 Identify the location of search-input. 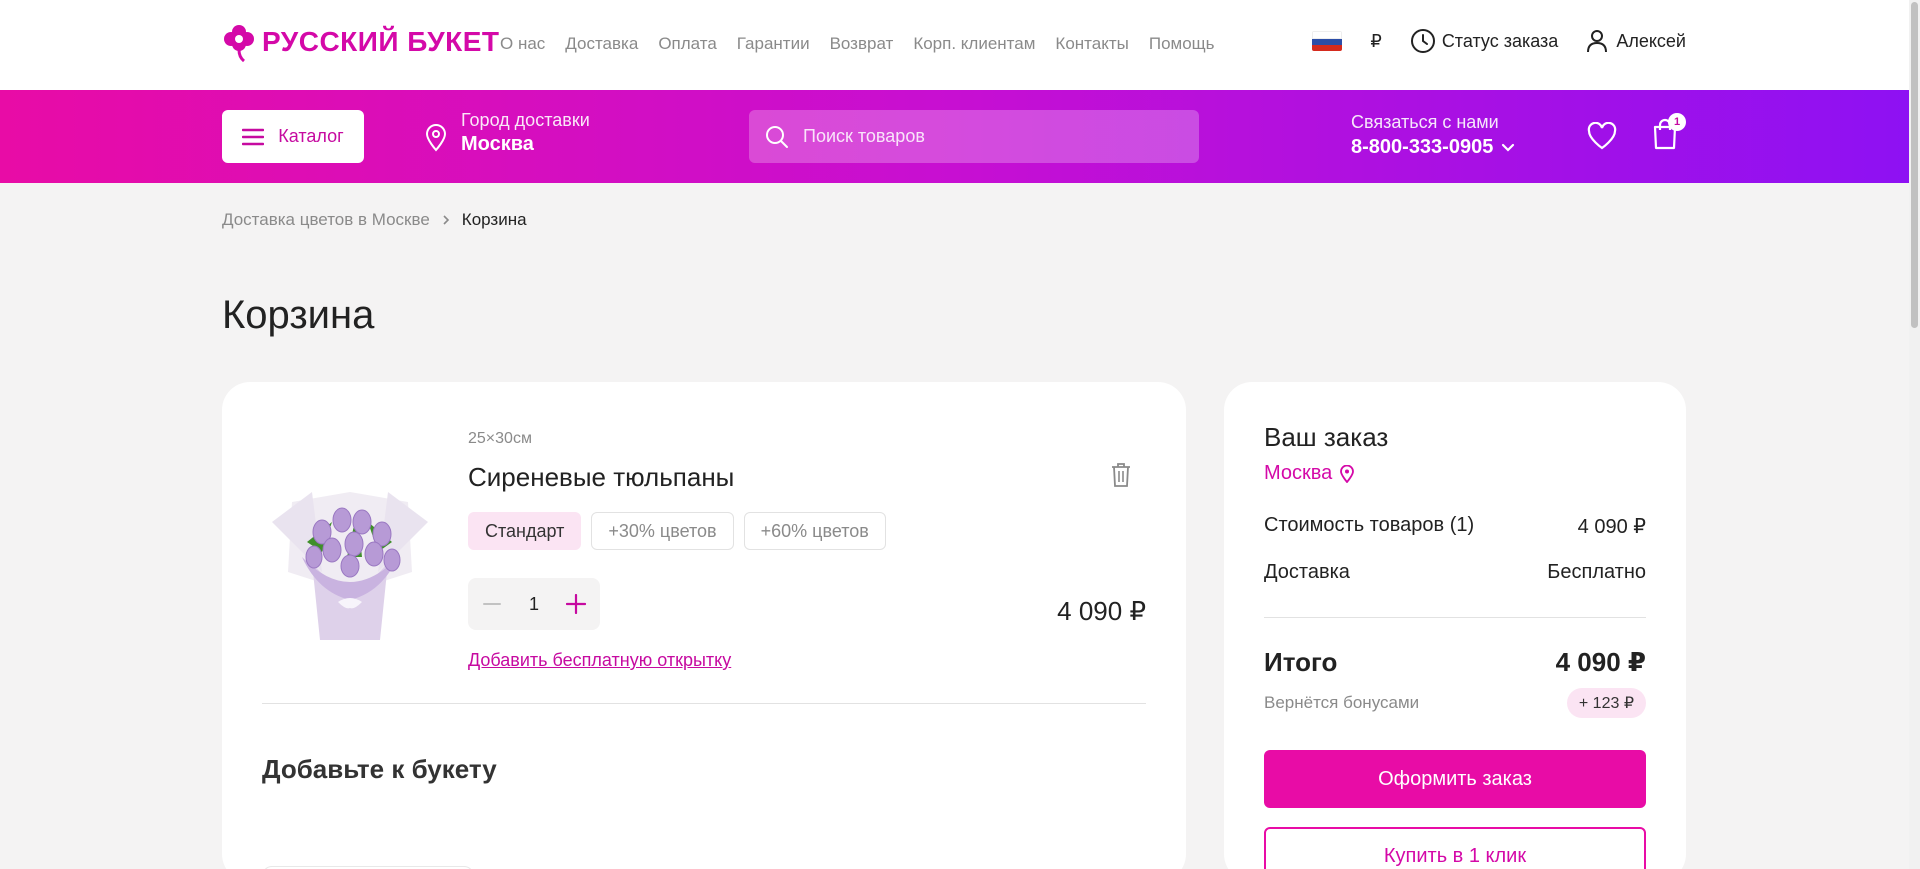
(983, 136).